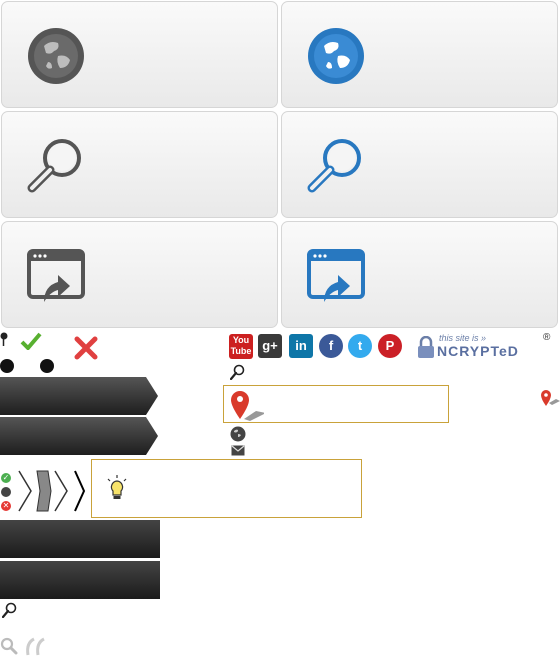 The image size is (560, 666). Describe the element at coordinates (6, 478) in the screenshot. I see `success-icon: ✓` at that location.